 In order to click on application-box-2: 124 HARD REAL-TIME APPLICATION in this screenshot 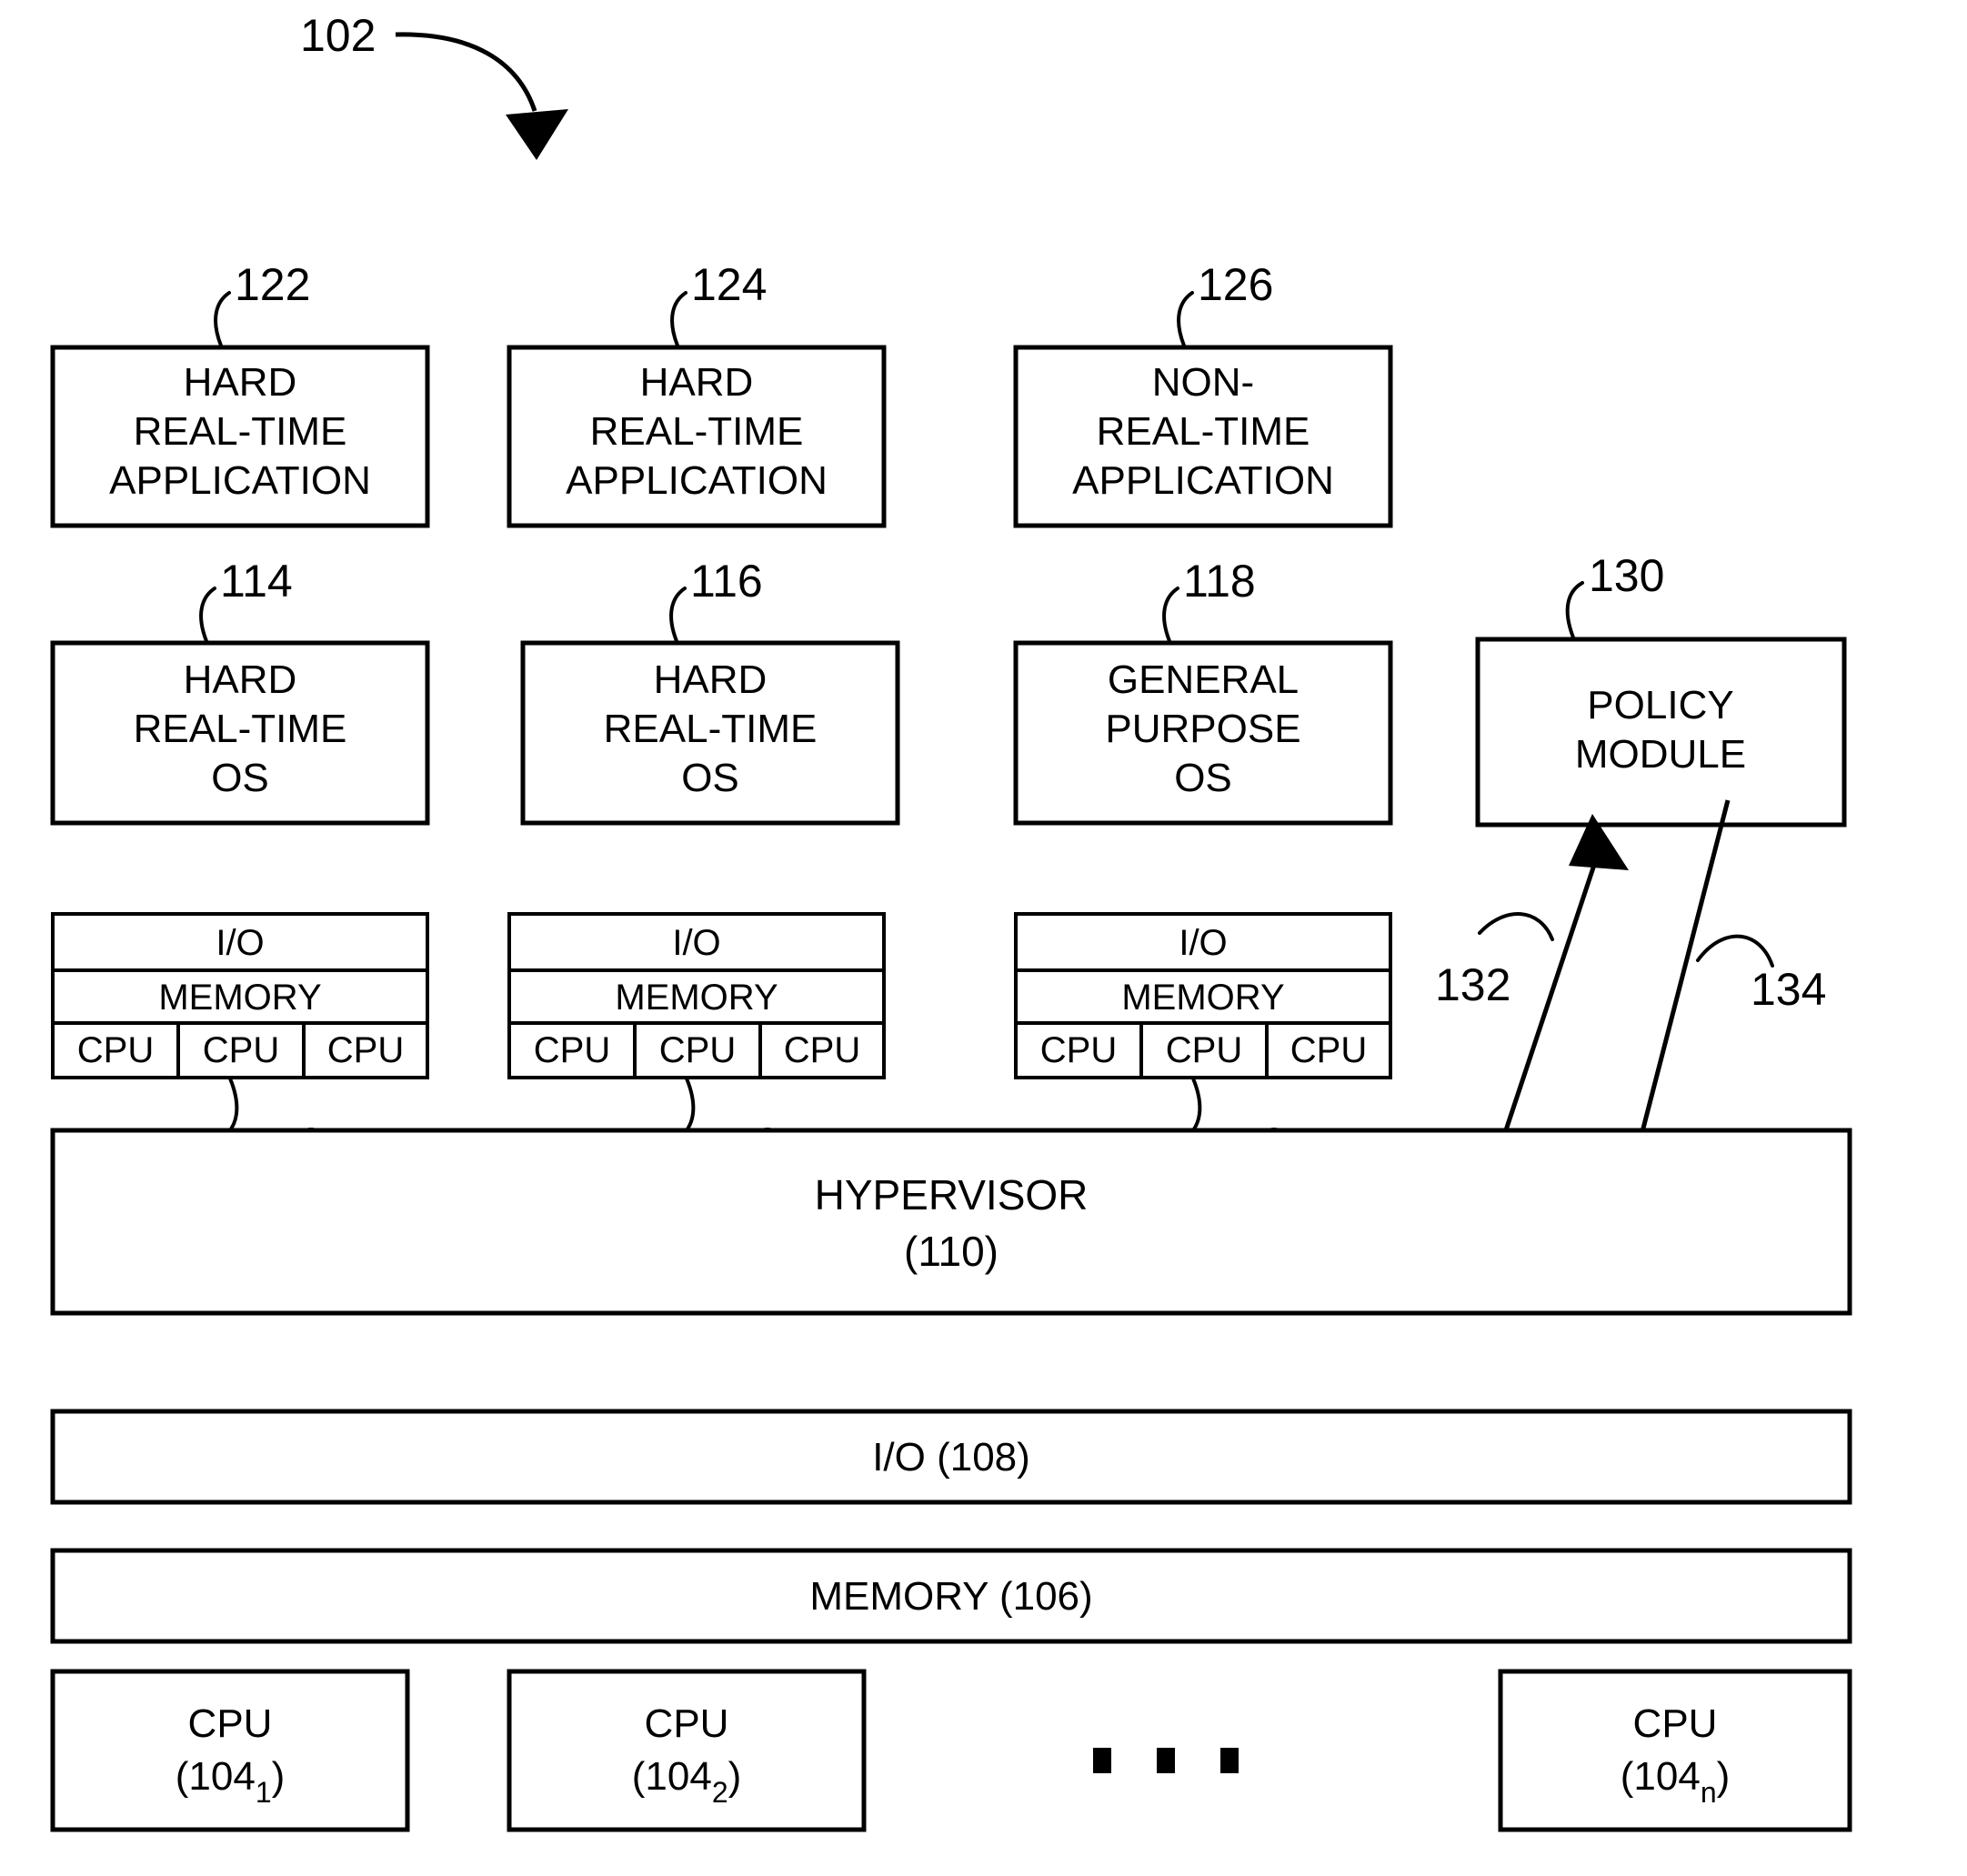, I will do `click(697, 393)`.